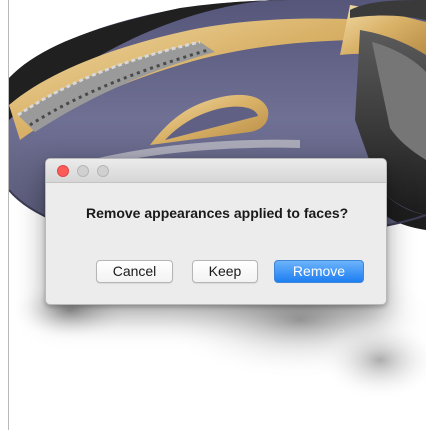 Image resolution: width=426 pixels, height=430 pixels. Describe the element at coordinates (225, 271) in the screenshot. I see `keep-button: Keep` at that location.